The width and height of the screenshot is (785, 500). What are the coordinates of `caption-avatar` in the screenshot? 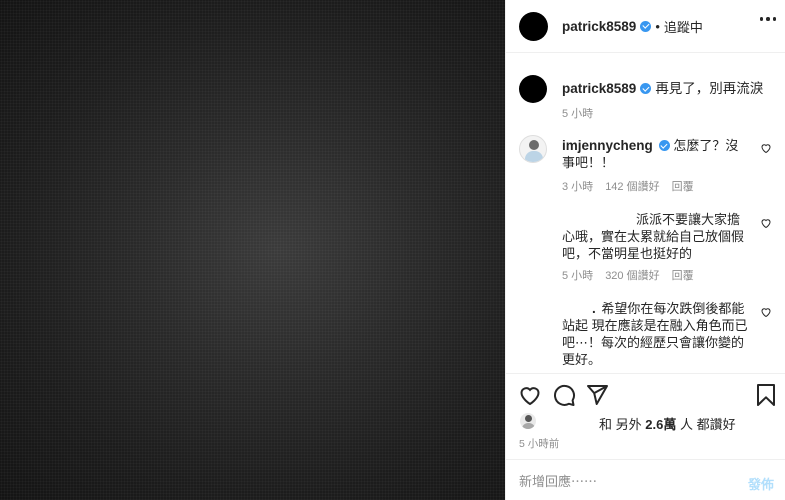 It's located at (533, 89).